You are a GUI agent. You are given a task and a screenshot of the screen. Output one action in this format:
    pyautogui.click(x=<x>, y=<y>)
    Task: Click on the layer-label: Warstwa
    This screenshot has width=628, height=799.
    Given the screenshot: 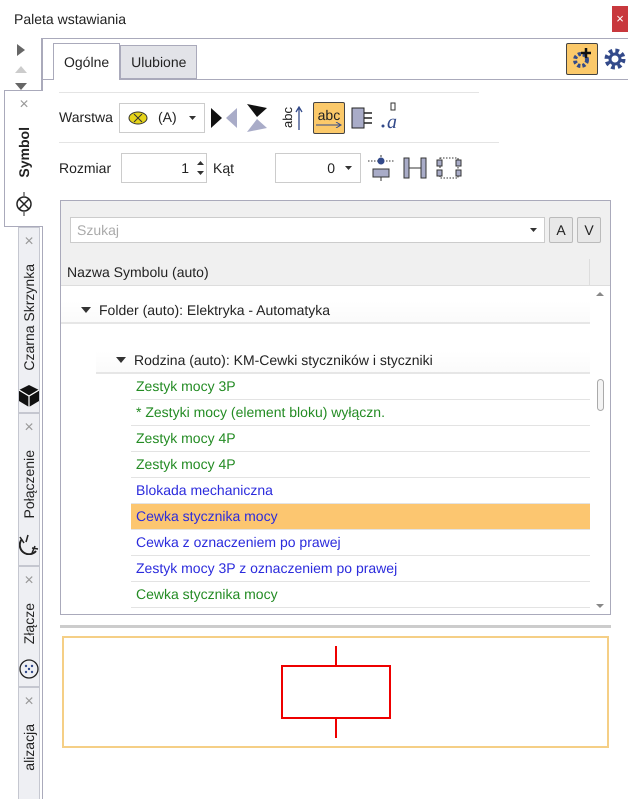 What is the action you would take?
    pyautogui.click(x=86, y=117)
    